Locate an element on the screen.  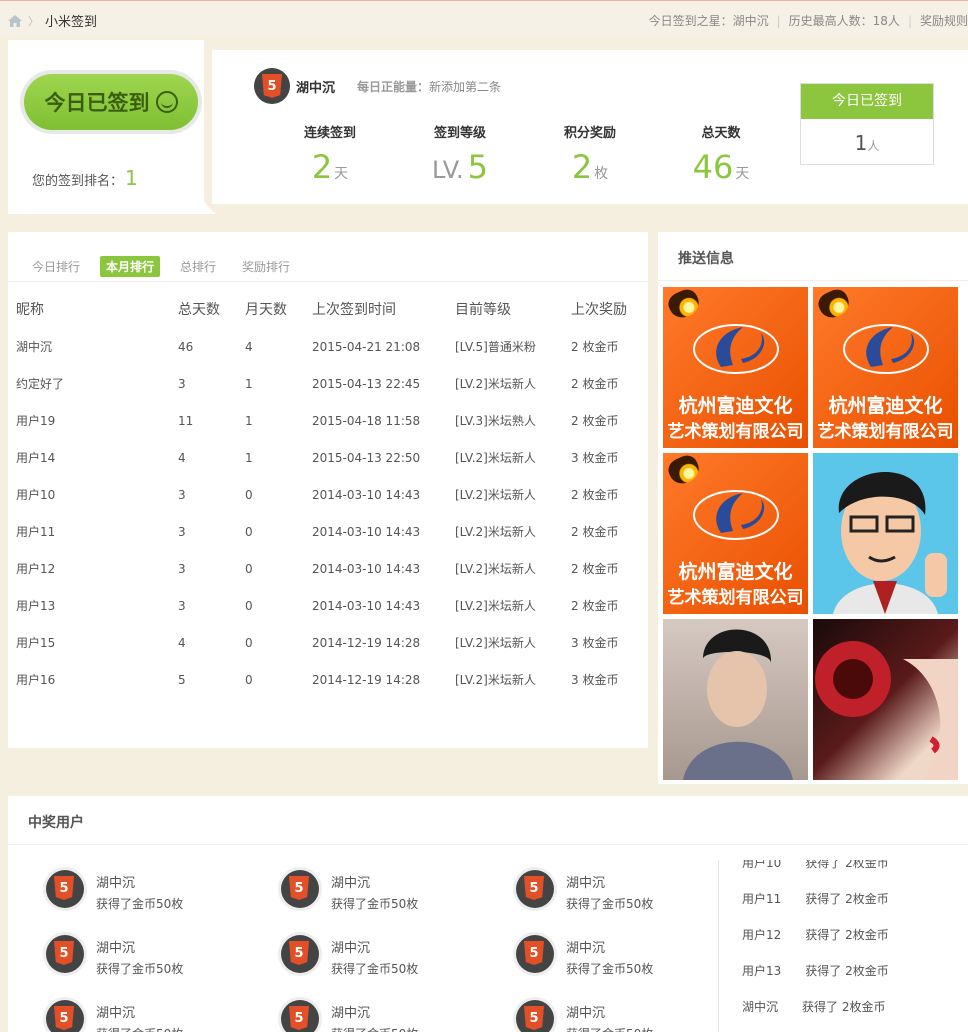
cartoon-image is located at coordinates (885, 533).